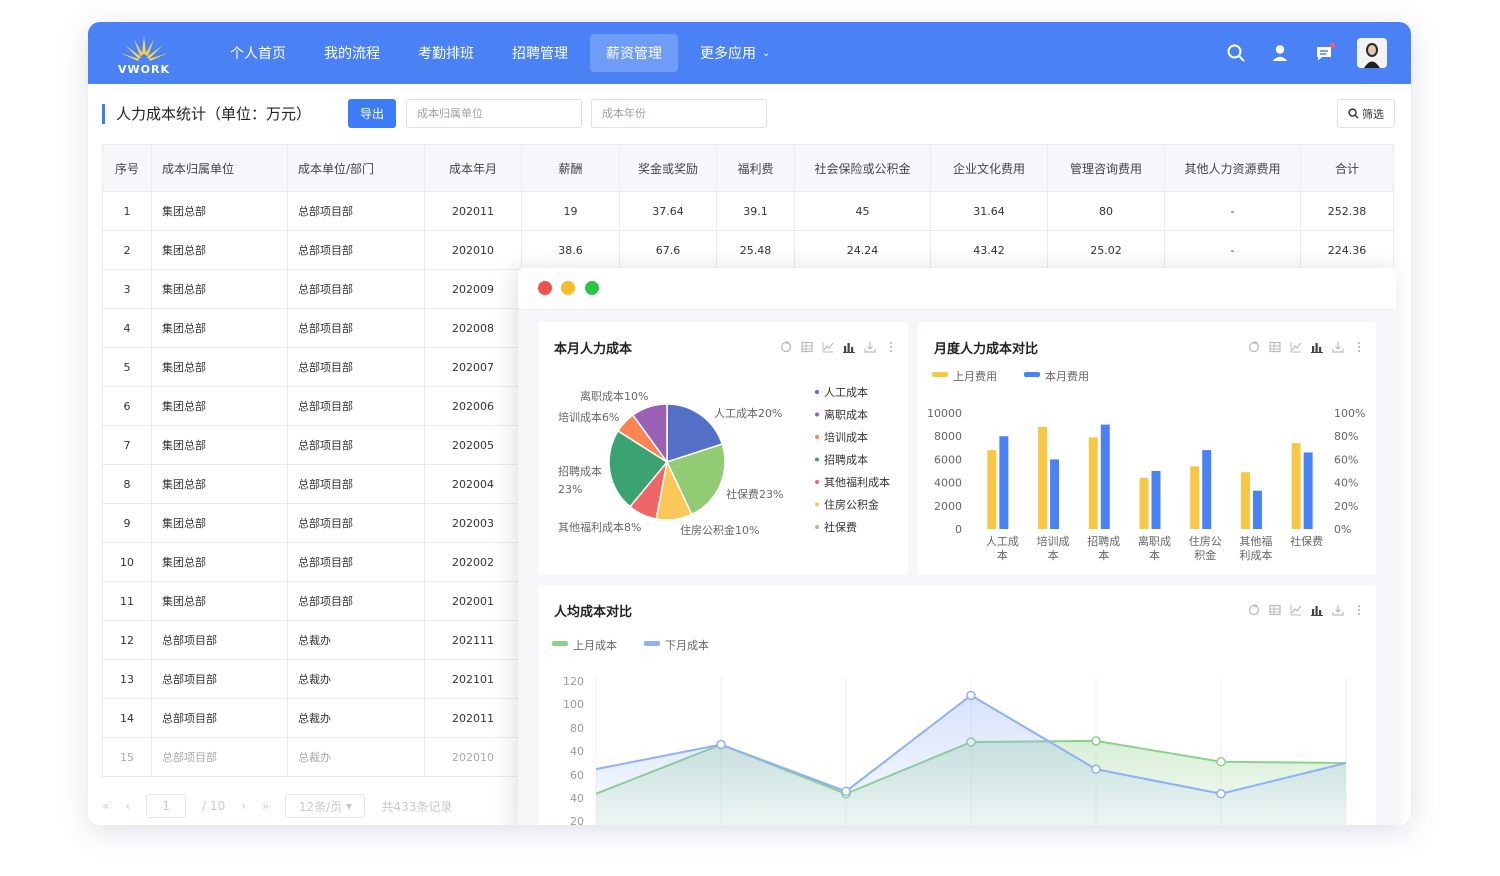 The width and height of the screenshot is (1500, 876). I want to click on search-icon, so click(1236, 53).